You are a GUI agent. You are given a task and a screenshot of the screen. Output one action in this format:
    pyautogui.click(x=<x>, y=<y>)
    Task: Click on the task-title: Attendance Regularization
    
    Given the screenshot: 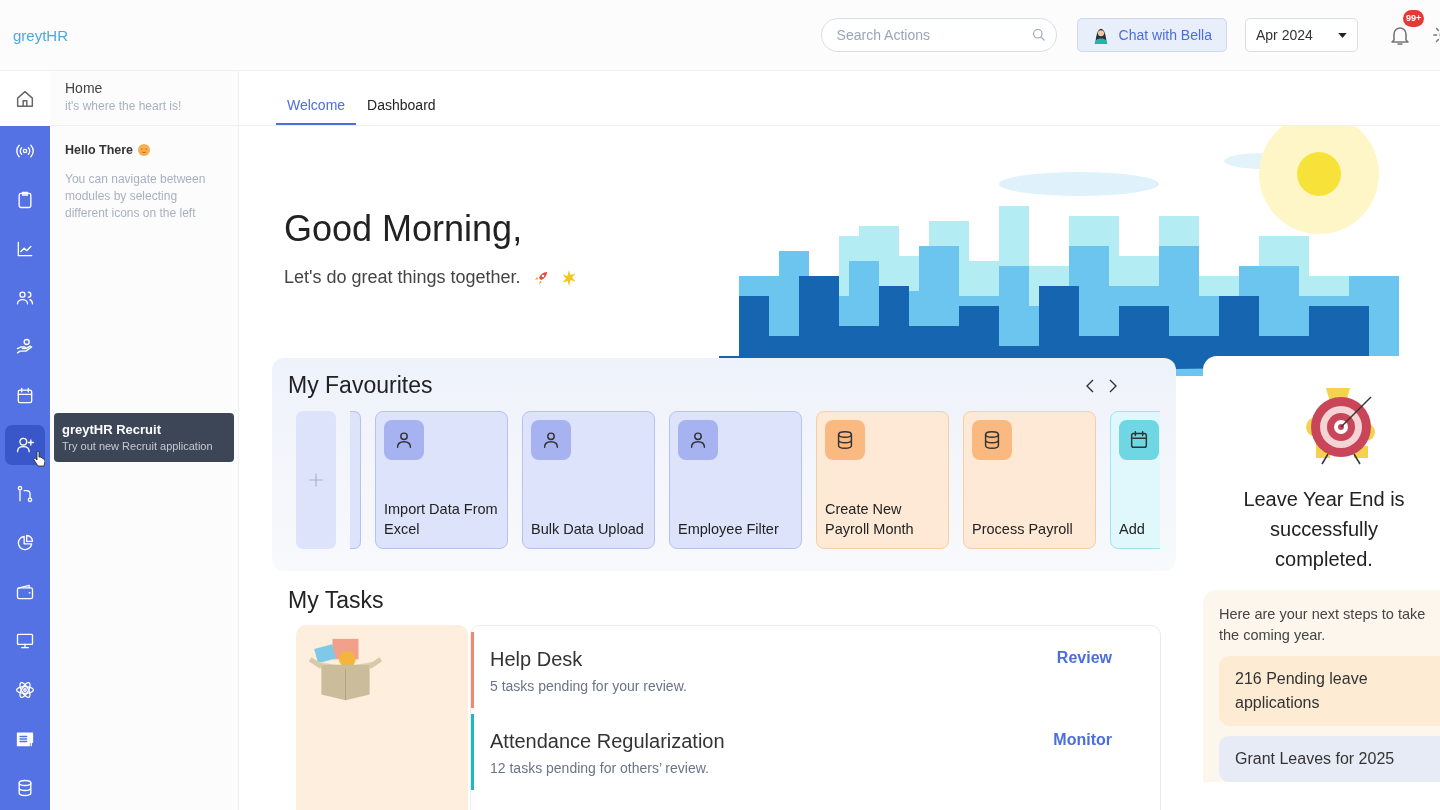 What is the action you would take?
    pyautogui.click(x=608, y=741)
    